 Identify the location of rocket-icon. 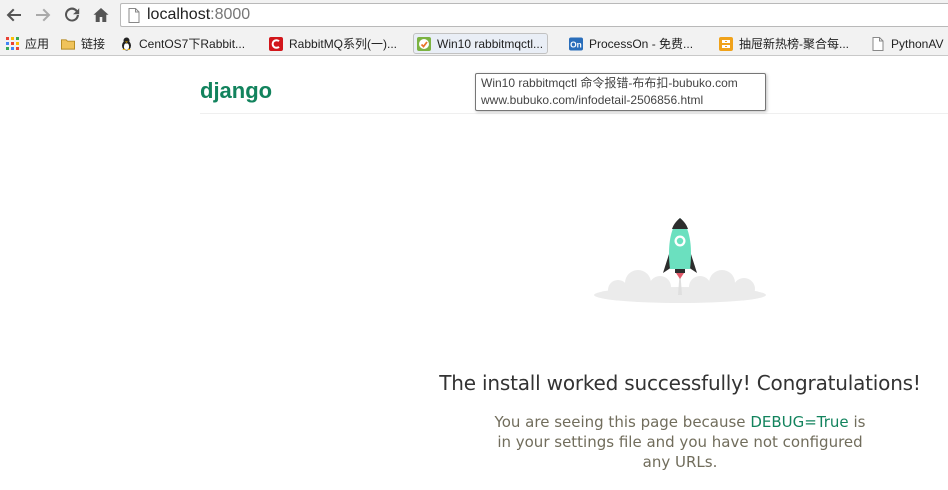
(680, 260).